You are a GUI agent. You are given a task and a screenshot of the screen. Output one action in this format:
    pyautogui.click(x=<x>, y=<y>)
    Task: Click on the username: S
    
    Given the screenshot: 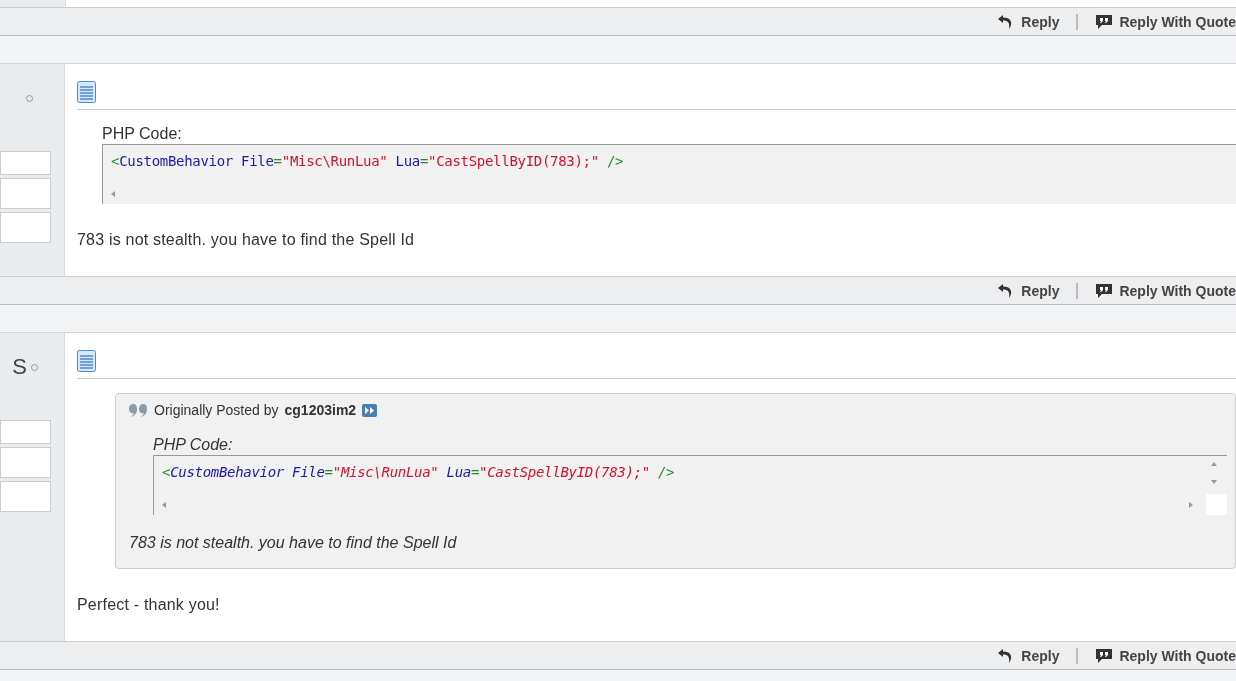 What is the action you would take?
    pyautogui.click(x=19, y=367)
    